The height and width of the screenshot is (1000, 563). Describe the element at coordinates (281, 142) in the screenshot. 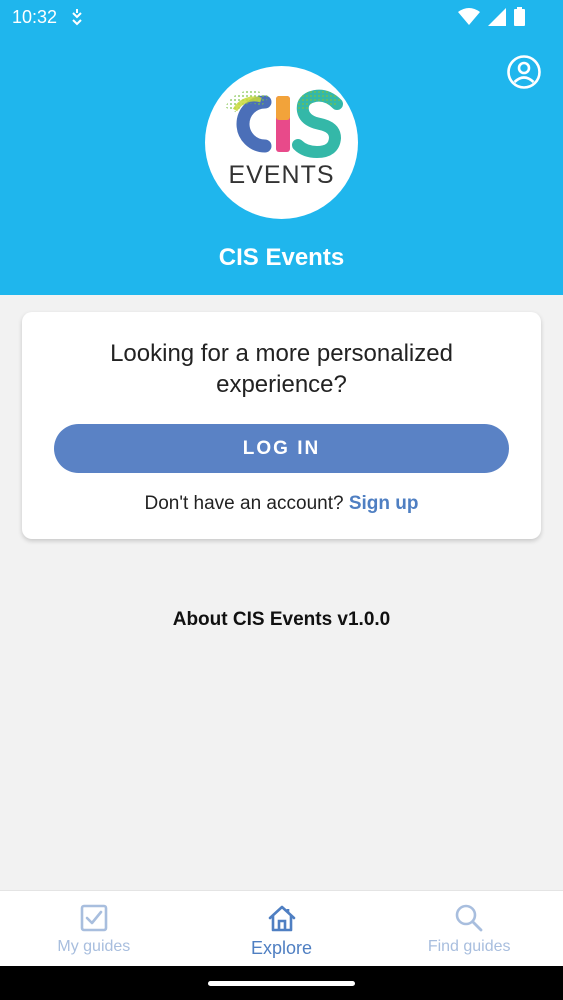

I see `cis-events-logo: EVENTS` at that location.